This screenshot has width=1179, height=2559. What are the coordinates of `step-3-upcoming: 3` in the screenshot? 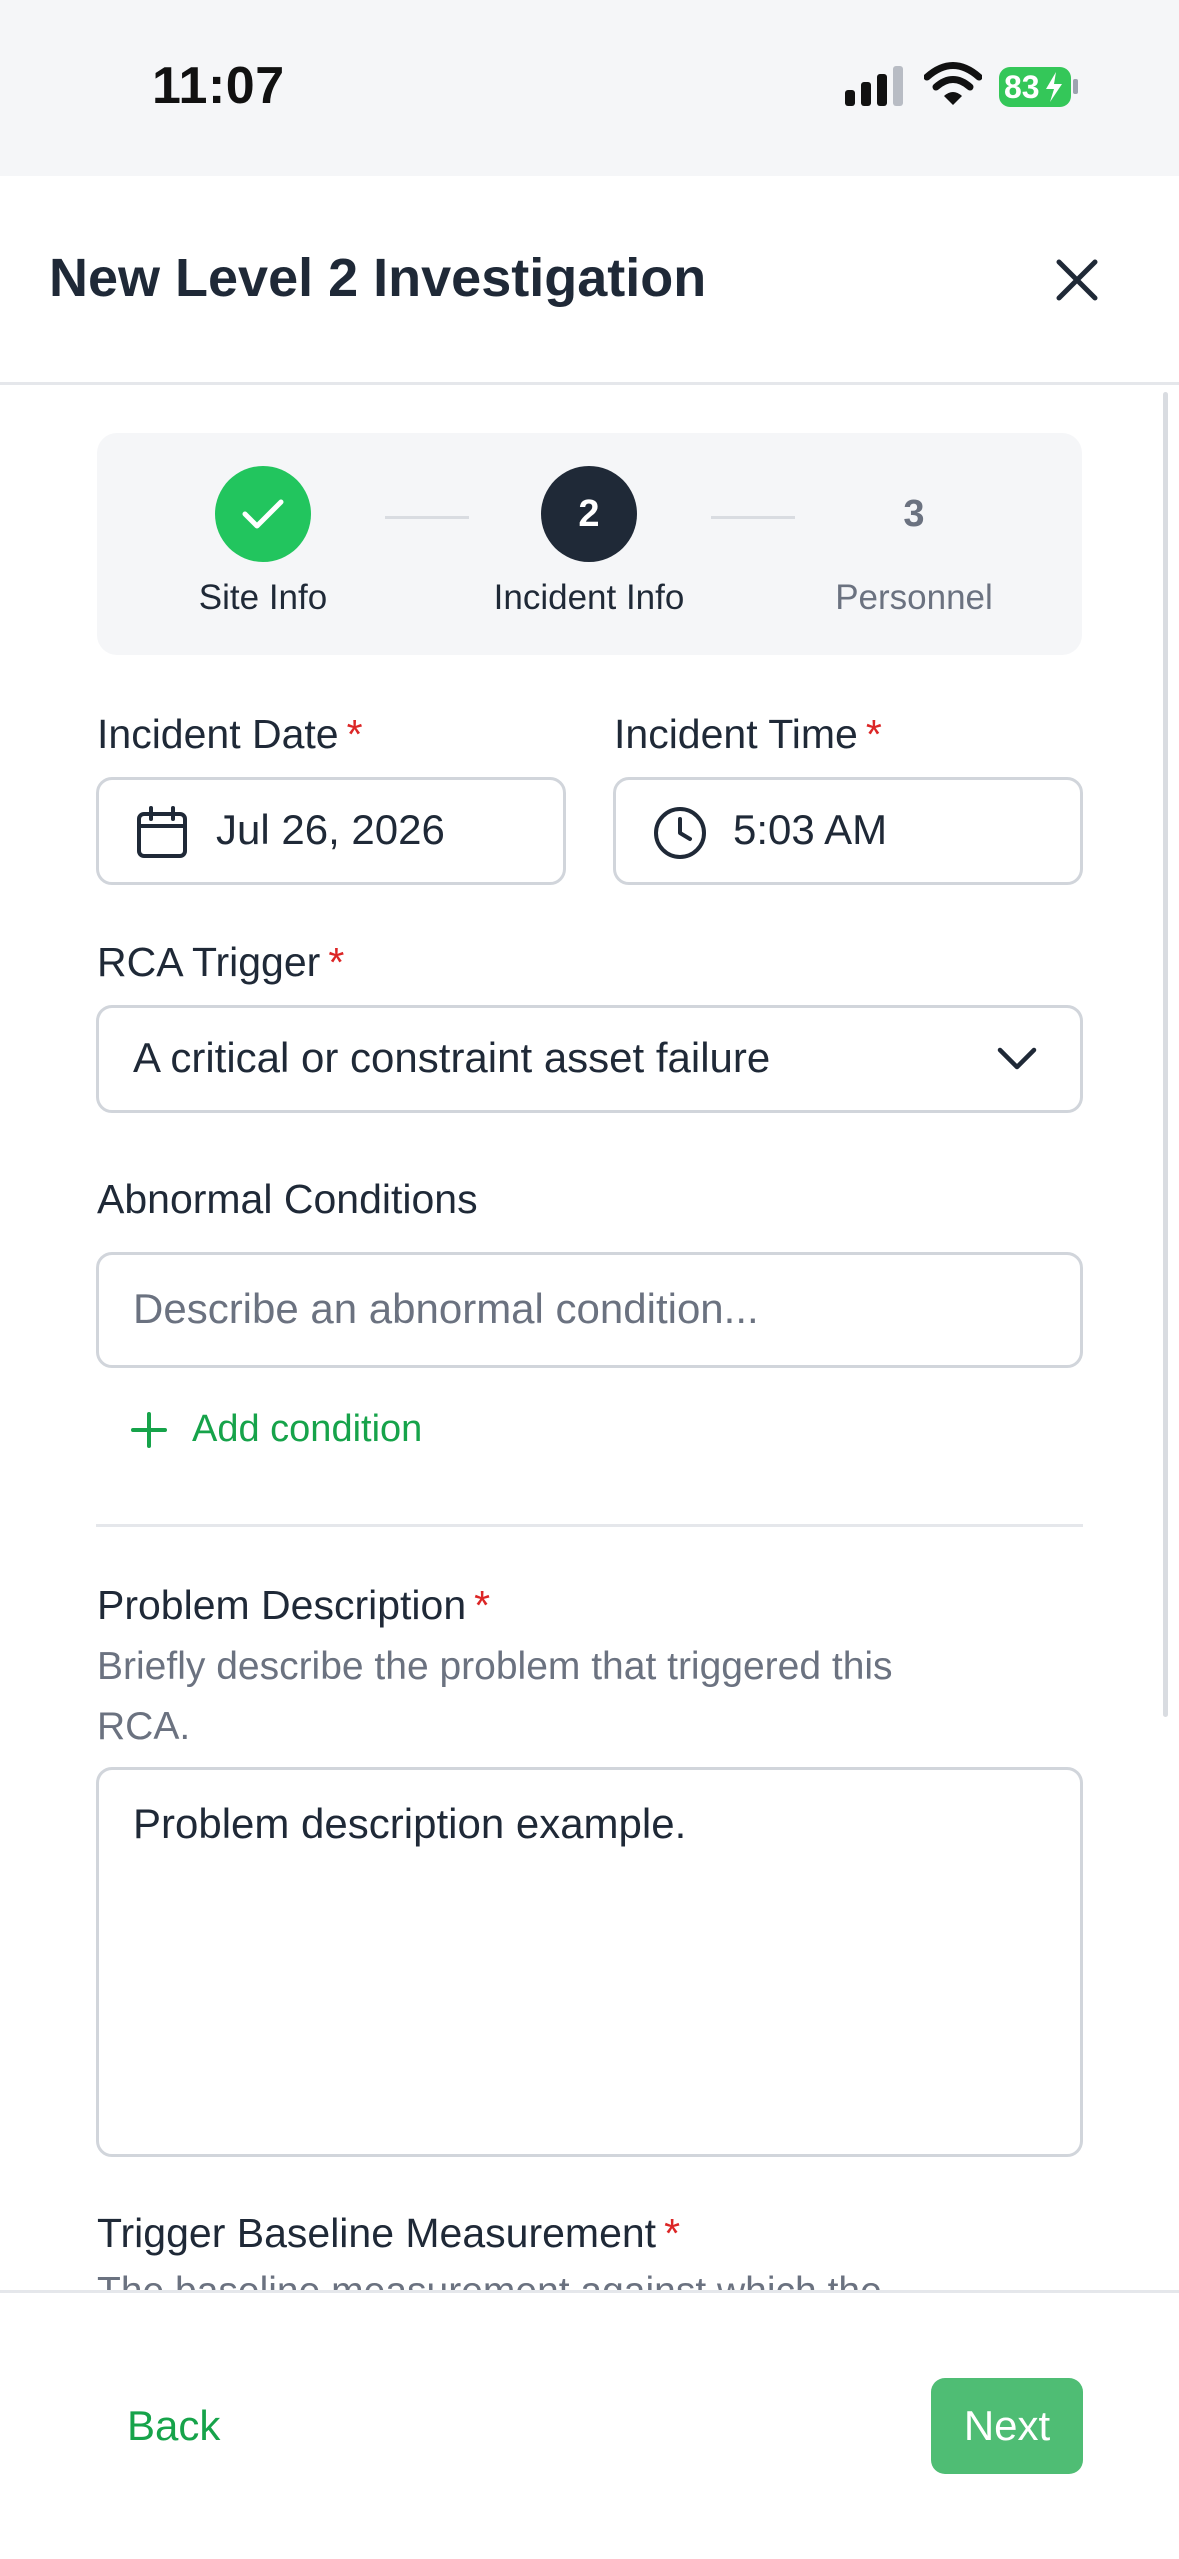 It's located at (914, 514).